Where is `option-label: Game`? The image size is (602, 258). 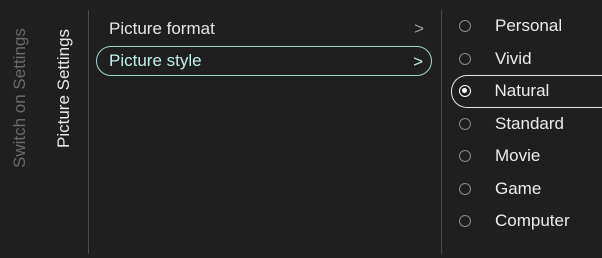 option-label: Game is located at coordinates (518, 188).